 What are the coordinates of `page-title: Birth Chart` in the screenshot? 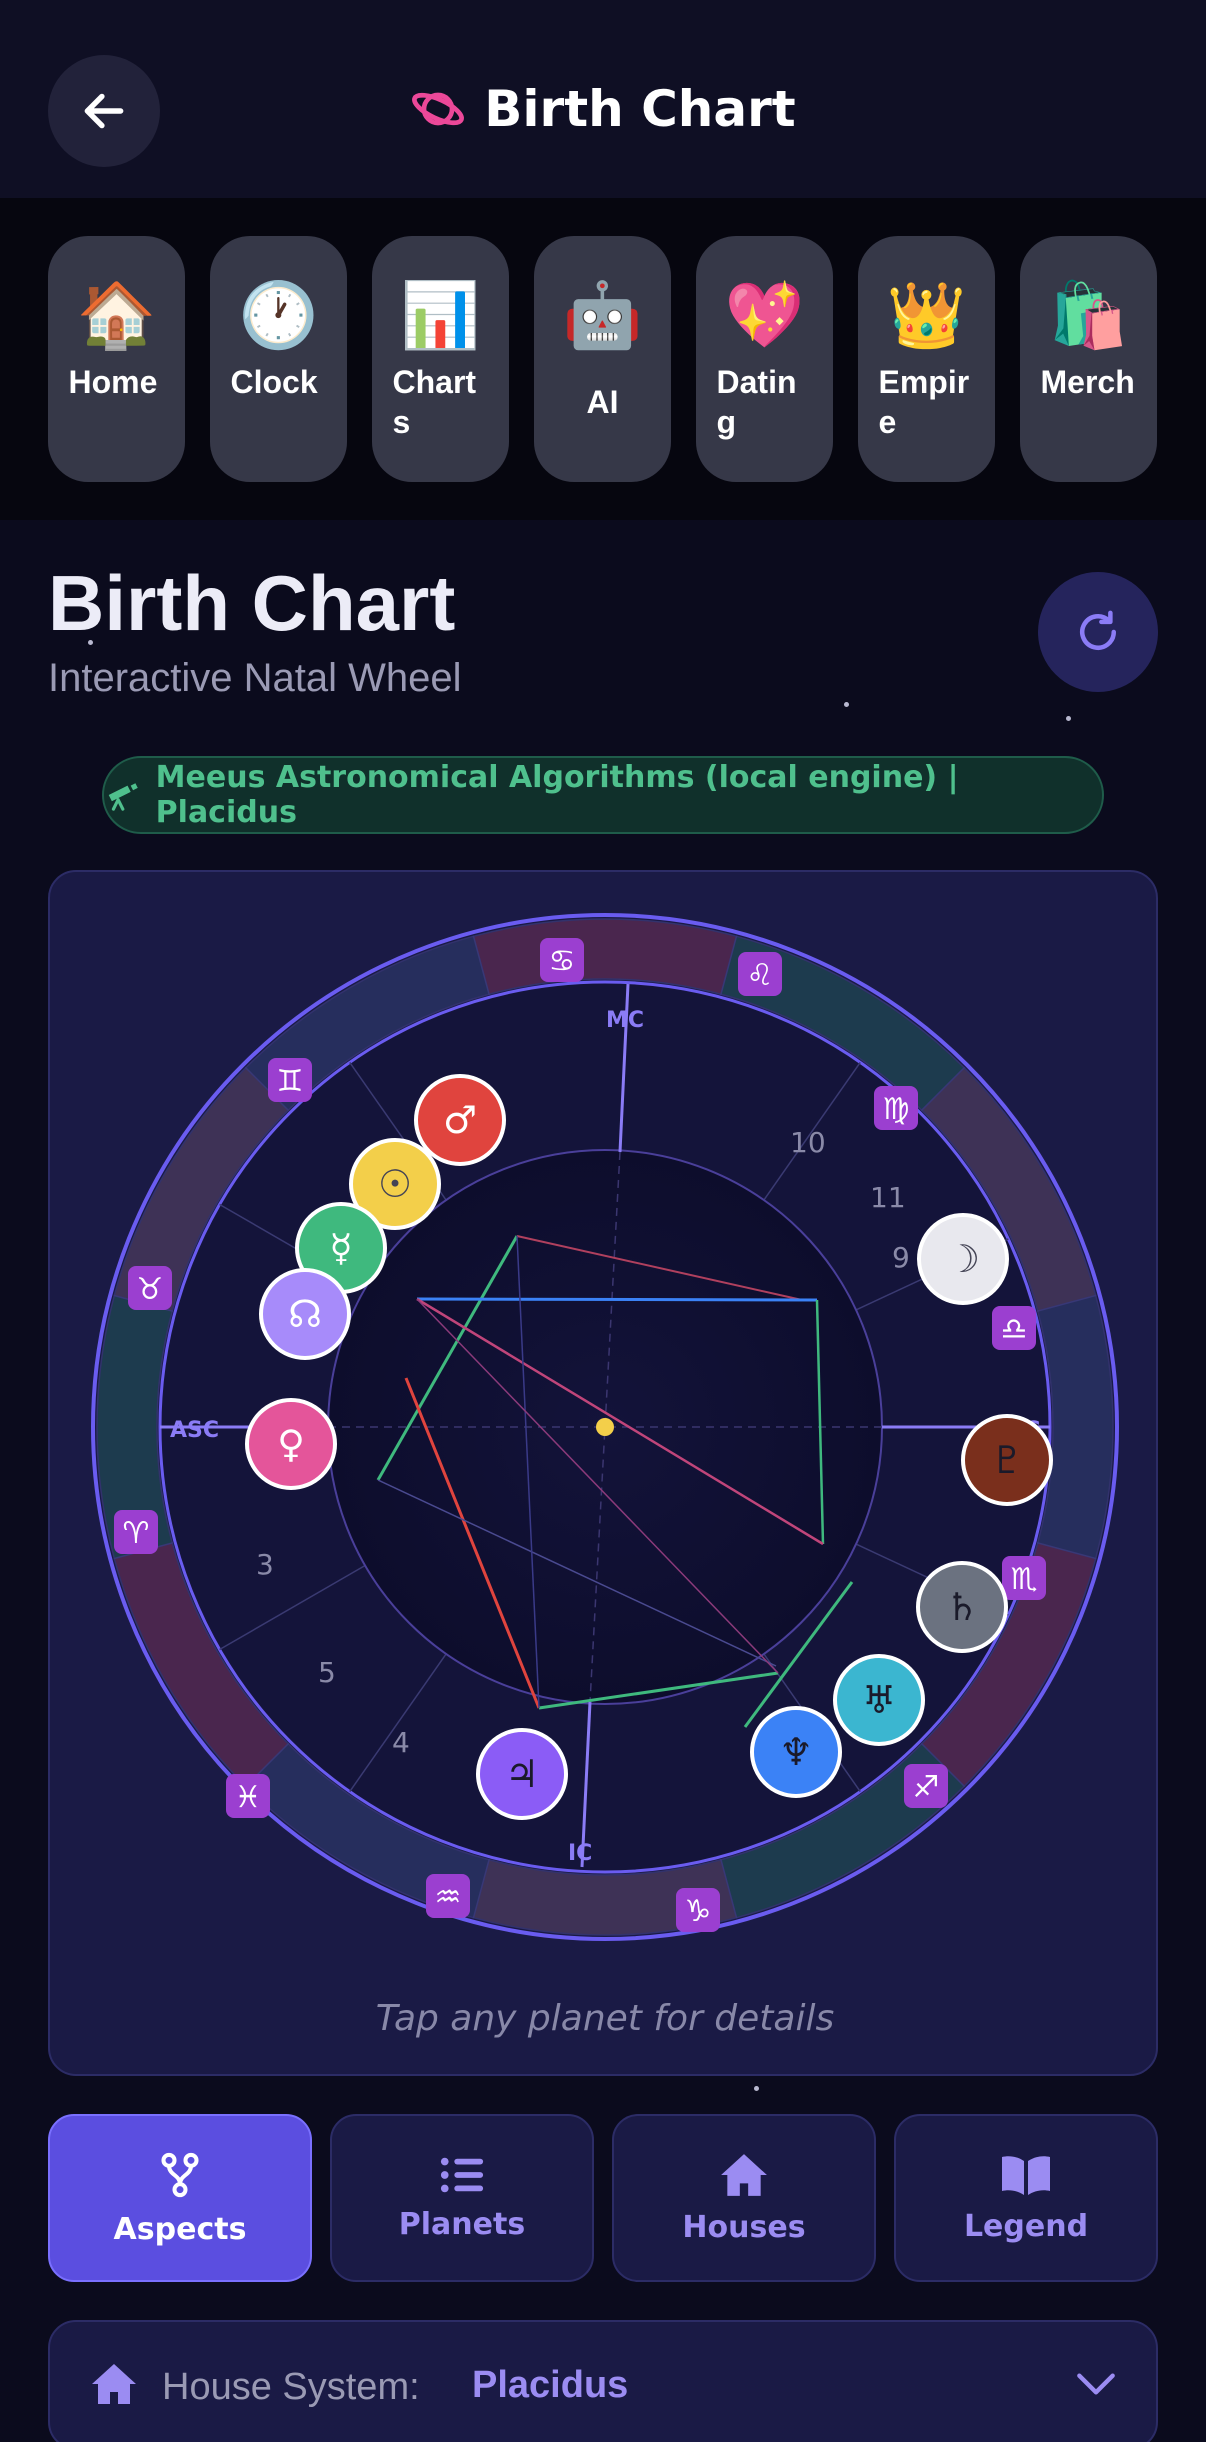 It's located at (640, 109).